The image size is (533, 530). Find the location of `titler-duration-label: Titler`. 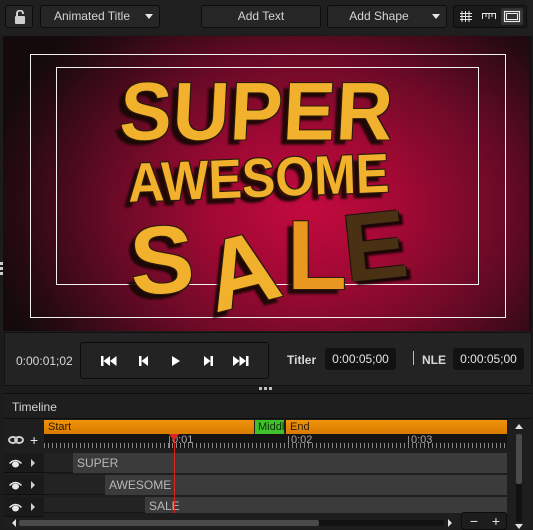

titler-duration-label: Titler is located at coordinates (302, 360).